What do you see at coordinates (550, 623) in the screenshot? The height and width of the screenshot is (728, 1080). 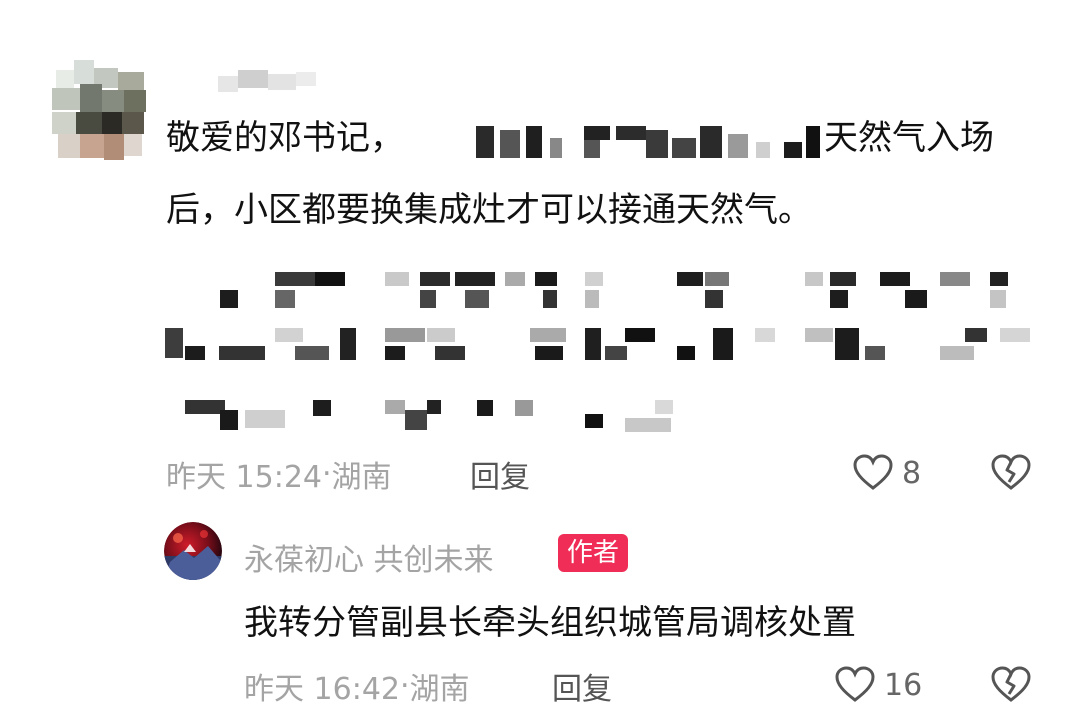 I see `reply-text: 我转分管副县长牵头组织城管局调核处置` at bounding box center [550, 623].